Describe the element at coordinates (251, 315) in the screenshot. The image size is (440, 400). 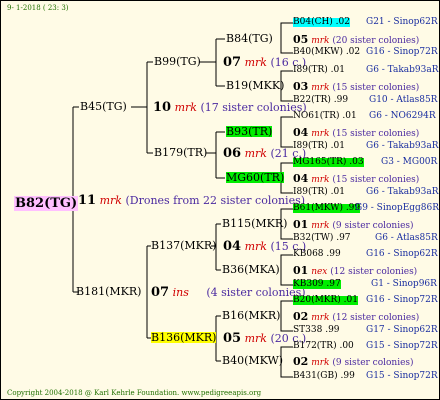
I see `gen3-node-b16: B16(MKR)` at that location.